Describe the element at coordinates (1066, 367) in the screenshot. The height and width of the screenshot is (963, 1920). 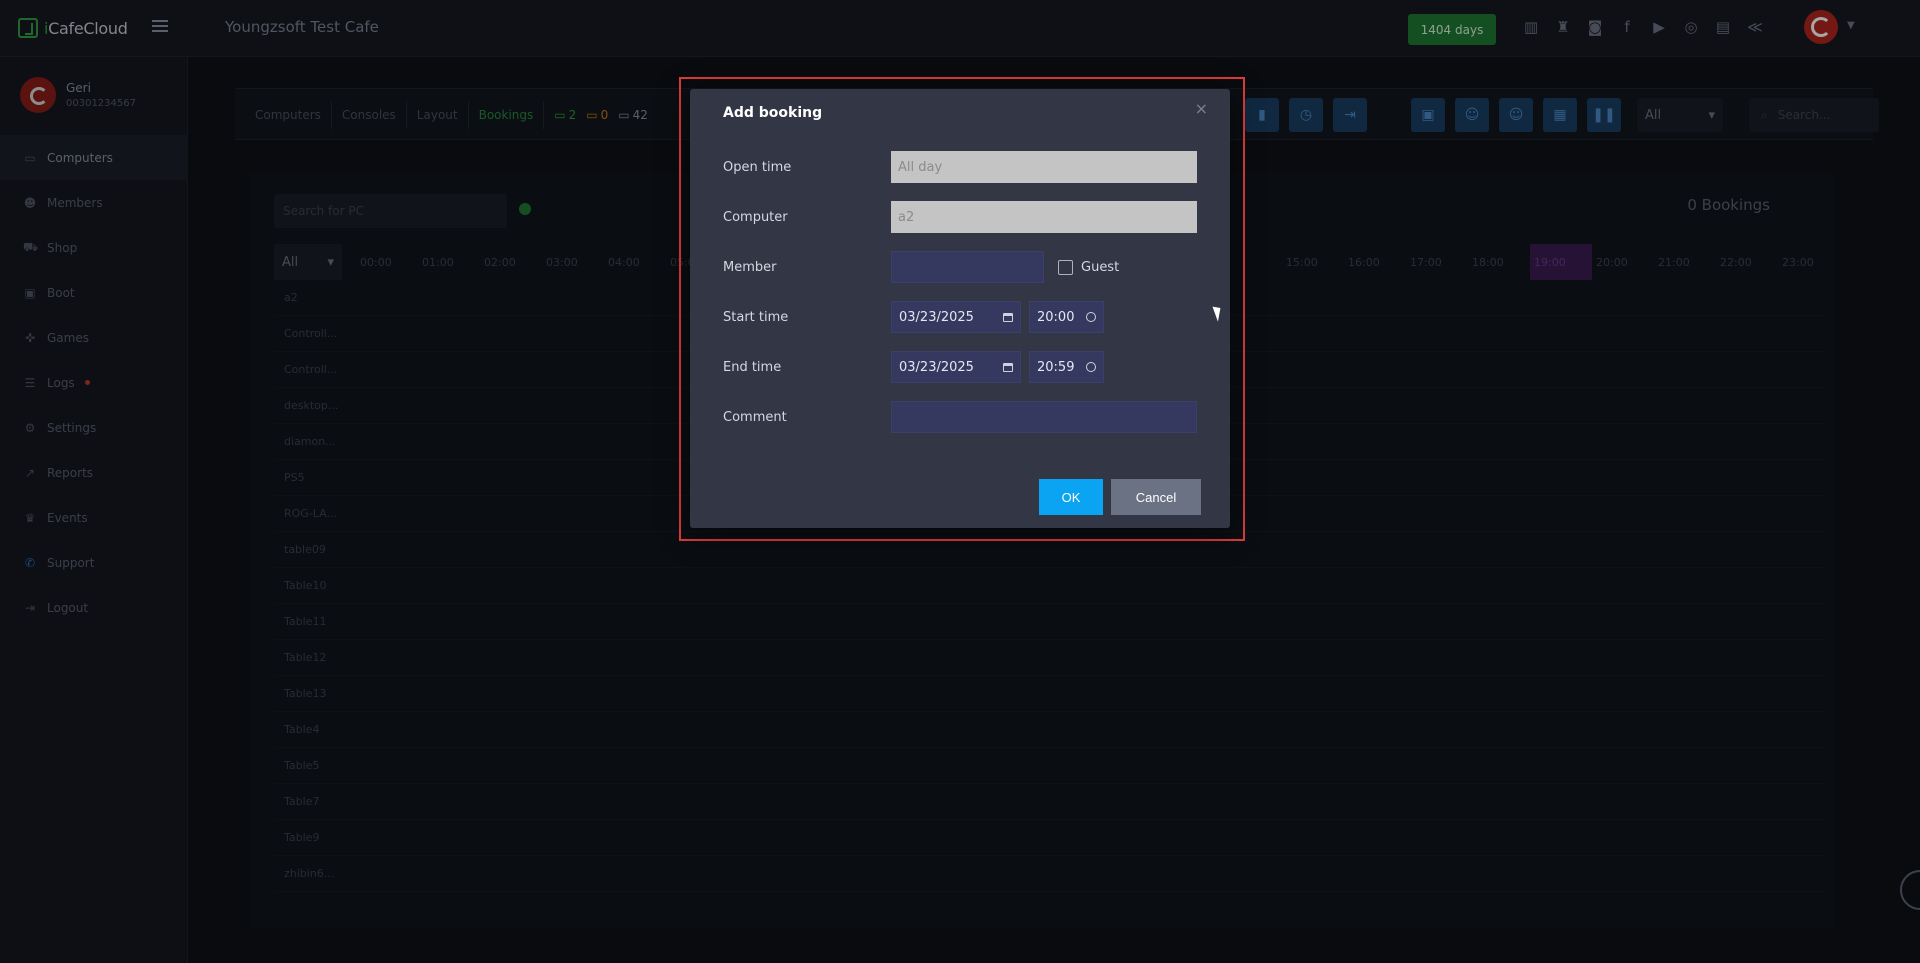
I see `end-time-input: 20:59` at that location.